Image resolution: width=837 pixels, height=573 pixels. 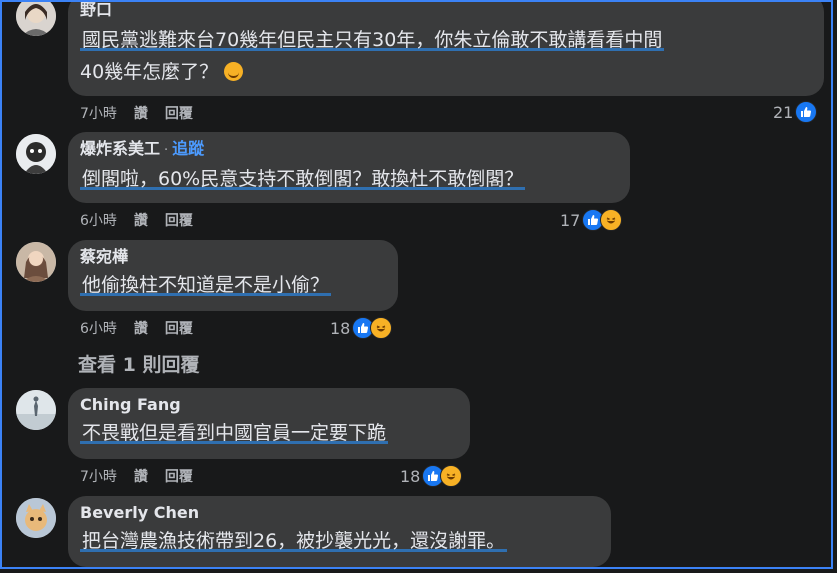 I want to click on comment-bubble: 爆炸系美工 · 追蹤 倒閣啦，60%民意支持不敢倒閣？敢換杜不敢倒閣？, so click(x=349, y=167).